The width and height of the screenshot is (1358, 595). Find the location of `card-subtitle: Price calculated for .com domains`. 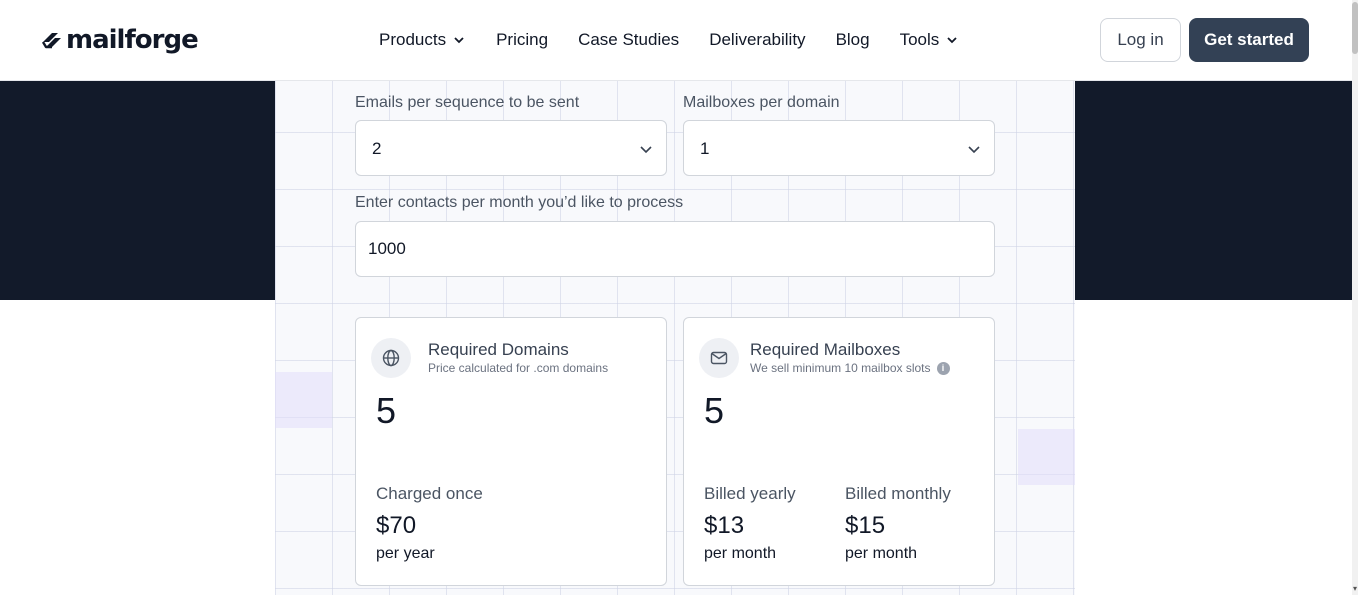

card-subtitle: Price calculated for .com domains is located at coordinates (518, 368).